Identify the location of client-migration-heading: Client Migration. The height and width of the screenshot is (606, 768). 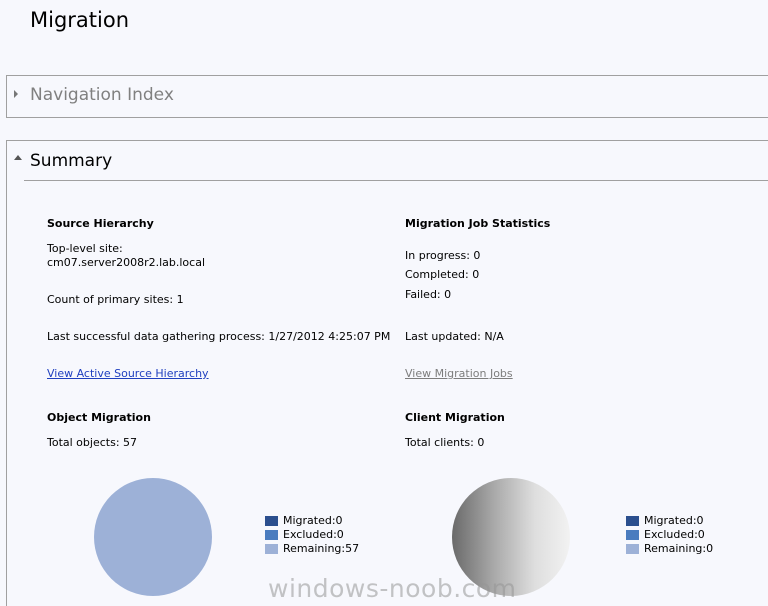
(455, 417).